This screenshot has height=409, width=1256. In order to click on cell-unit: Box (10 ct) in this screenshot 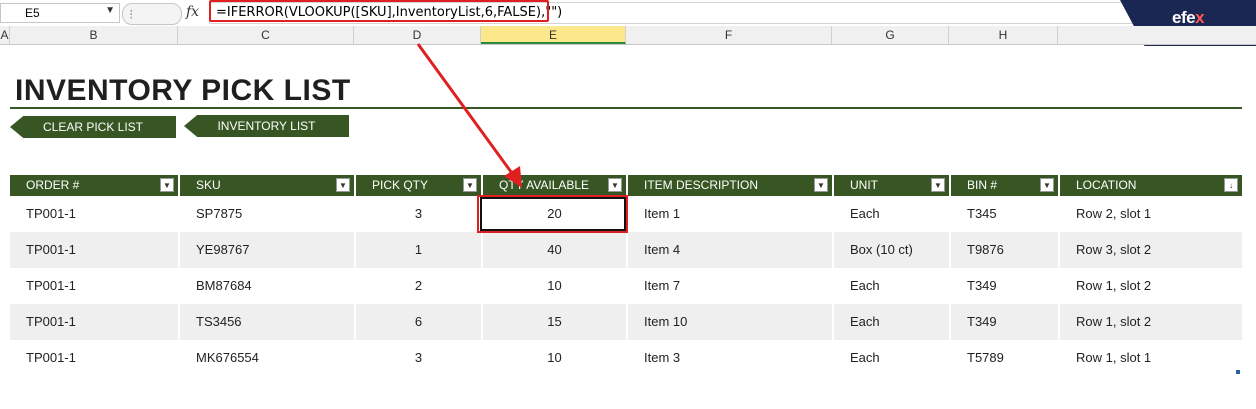, I will do `click(891, 250)`.